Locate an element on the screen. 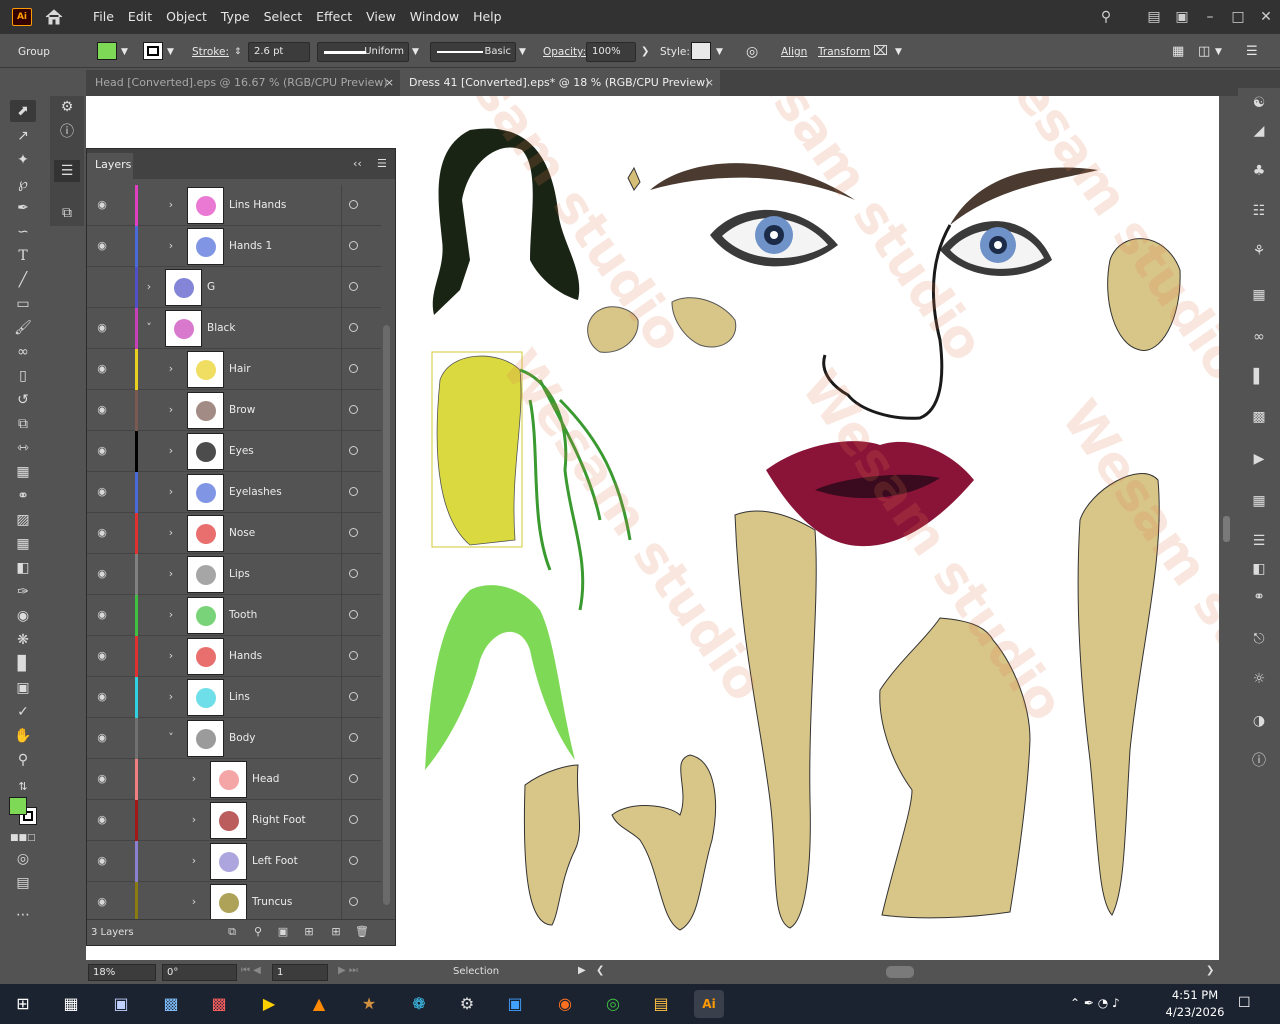 The image size is (1280, 1024). layer-row: ◉ › Eyelashes is located at coordinates (234, 492).